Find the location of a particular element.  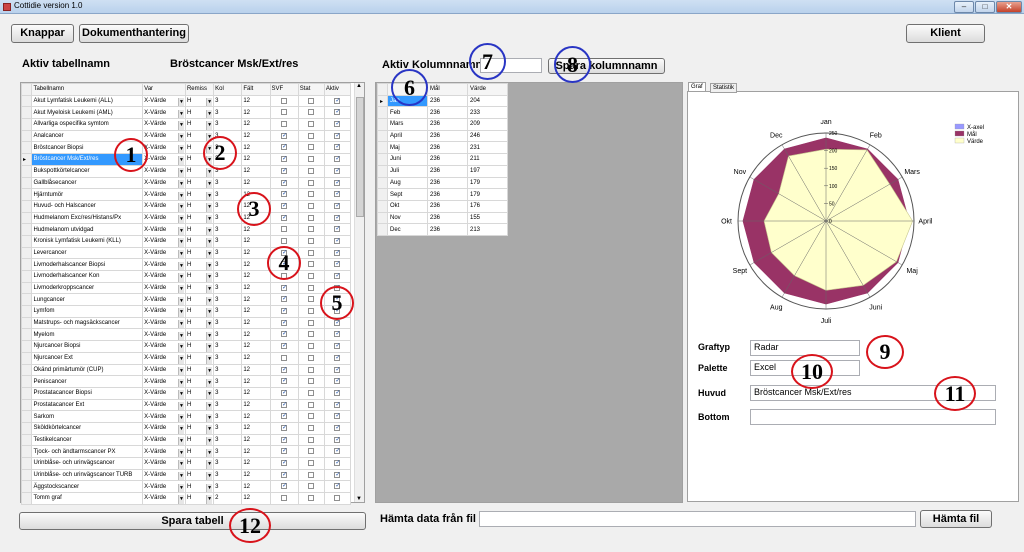

table-list-scrollbar: ▲ ▼ is located at coordinates (359, 292).